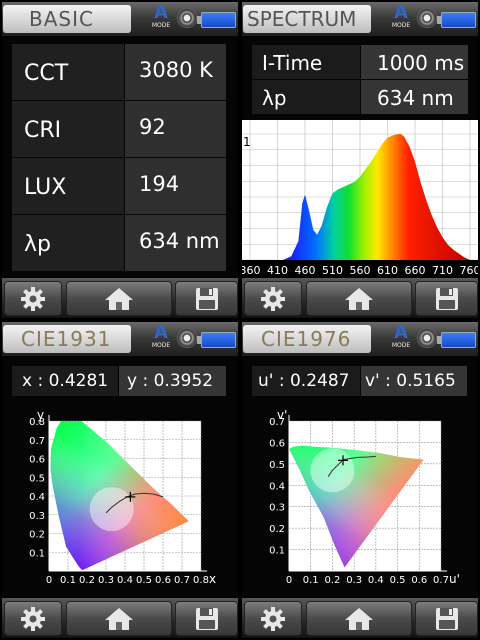 This screenshot has height=640, width=480. Describe the element at coordinates (414, 97) in the screenshot. I see `peak-value: 634 nm` at that location.